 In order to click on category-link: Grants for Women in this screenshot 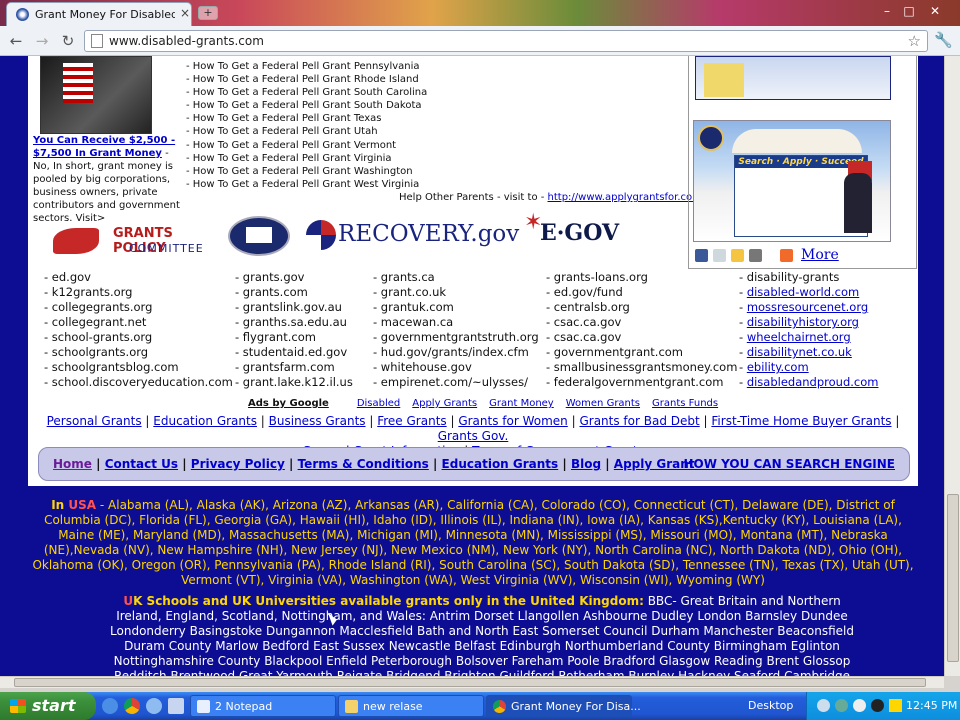, I will do `click(512, 421)`.